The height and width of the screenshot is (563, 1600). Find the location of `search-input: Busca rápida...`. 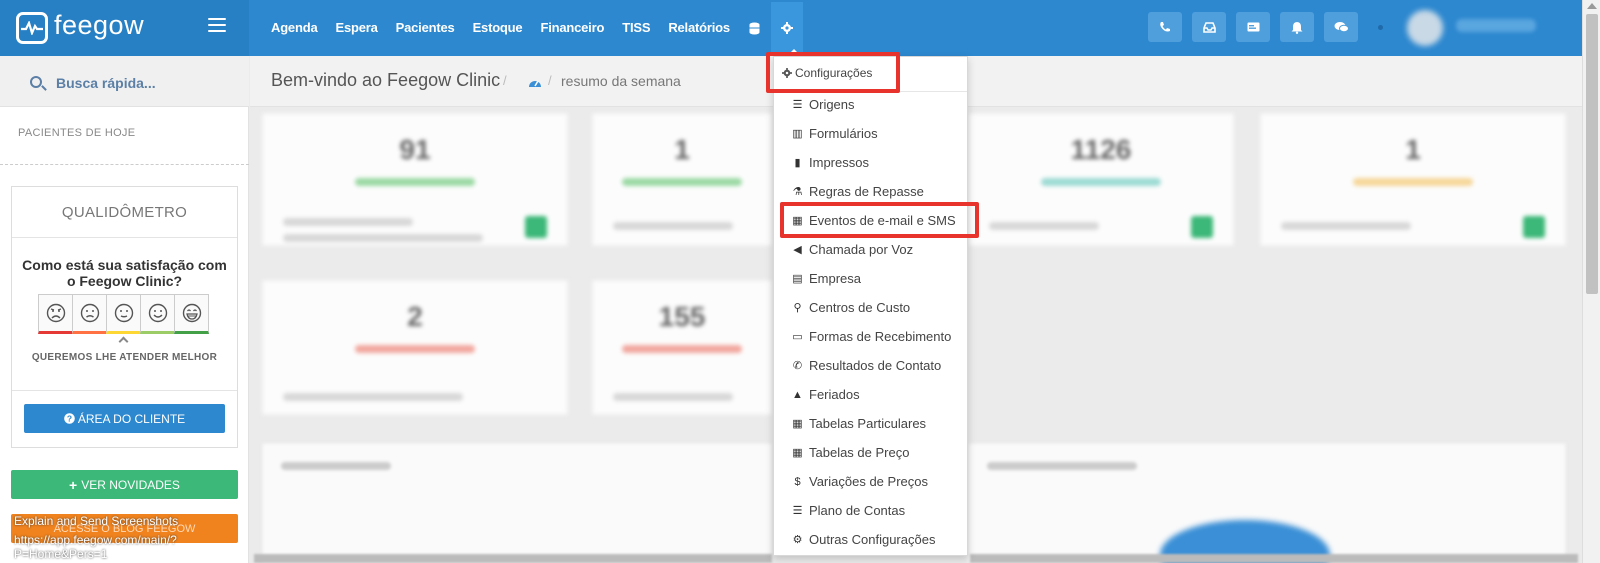

search-input: Busca rápida... is located at coordinates (106, 83).